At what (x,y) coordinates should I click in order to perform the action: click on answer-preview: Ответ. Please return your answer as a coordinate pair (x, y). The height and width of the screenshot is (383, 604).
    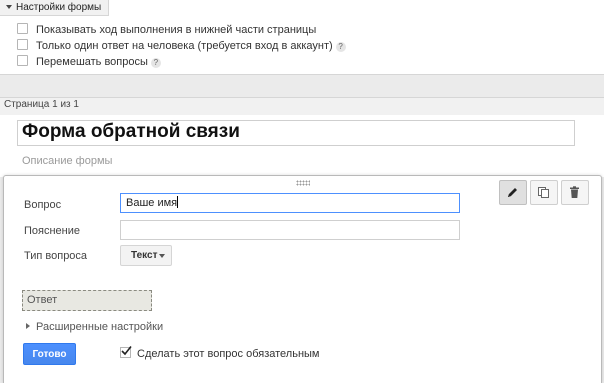
    Looking at the image, I should click on (87, 300).